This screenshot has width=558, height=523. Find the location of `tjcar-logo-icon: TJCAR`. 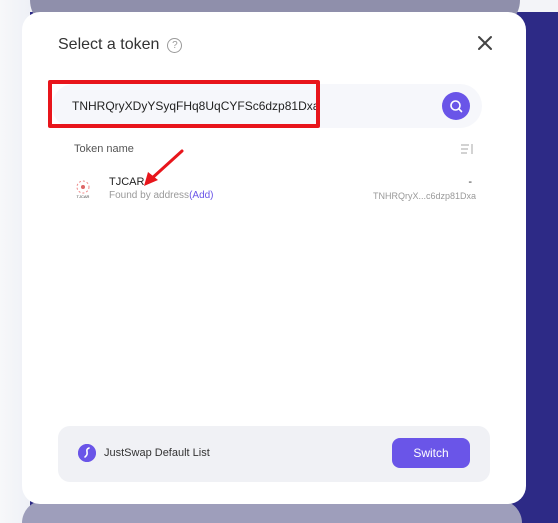

tjcar-logo-icon: TJCAR is located at coordinates (83, 189).